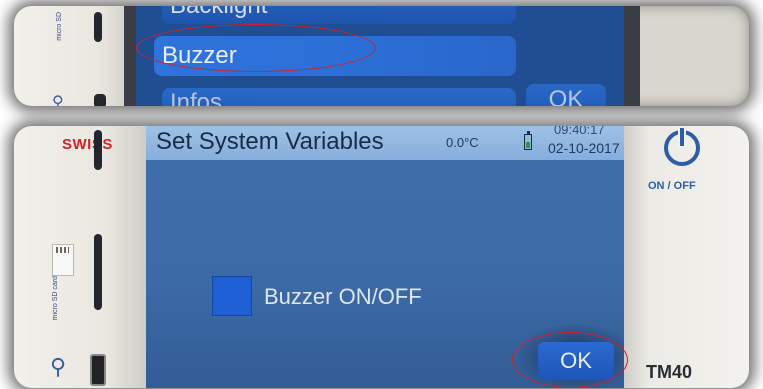  I want to click on page-title: Set System Variables, so click(270, 141).